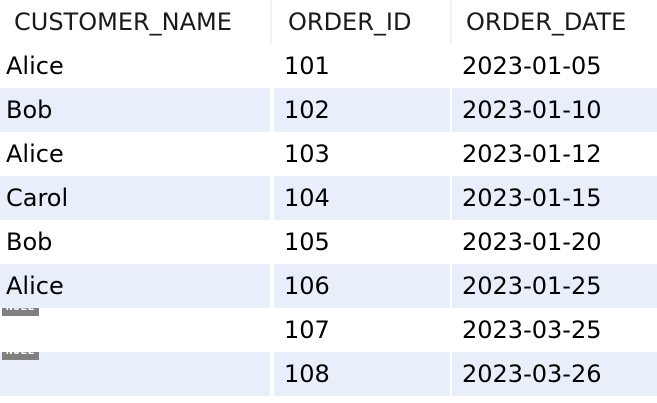 Image resolution: width=657 pixels, height=403 pixels. I want to click on cell-order-date: 2023-03-25, so click(554, 330).